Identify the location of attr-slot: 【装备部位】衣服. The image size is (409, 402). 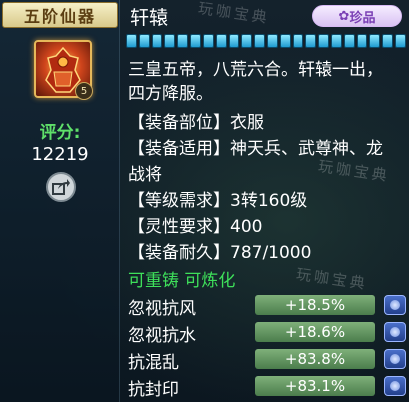
(196, 123).